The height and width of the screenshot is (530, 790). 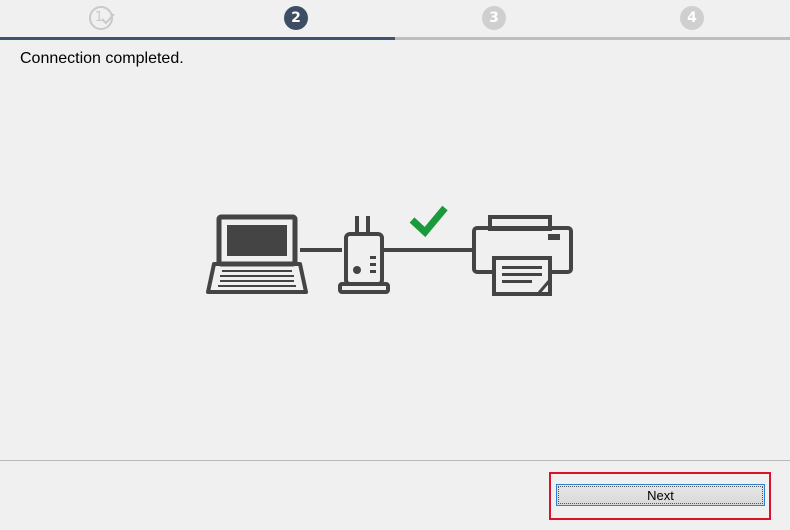 What do you see at coordinates (364, 255) in the screenshot?
I see `router-icon` at bounding box center [364, 255].